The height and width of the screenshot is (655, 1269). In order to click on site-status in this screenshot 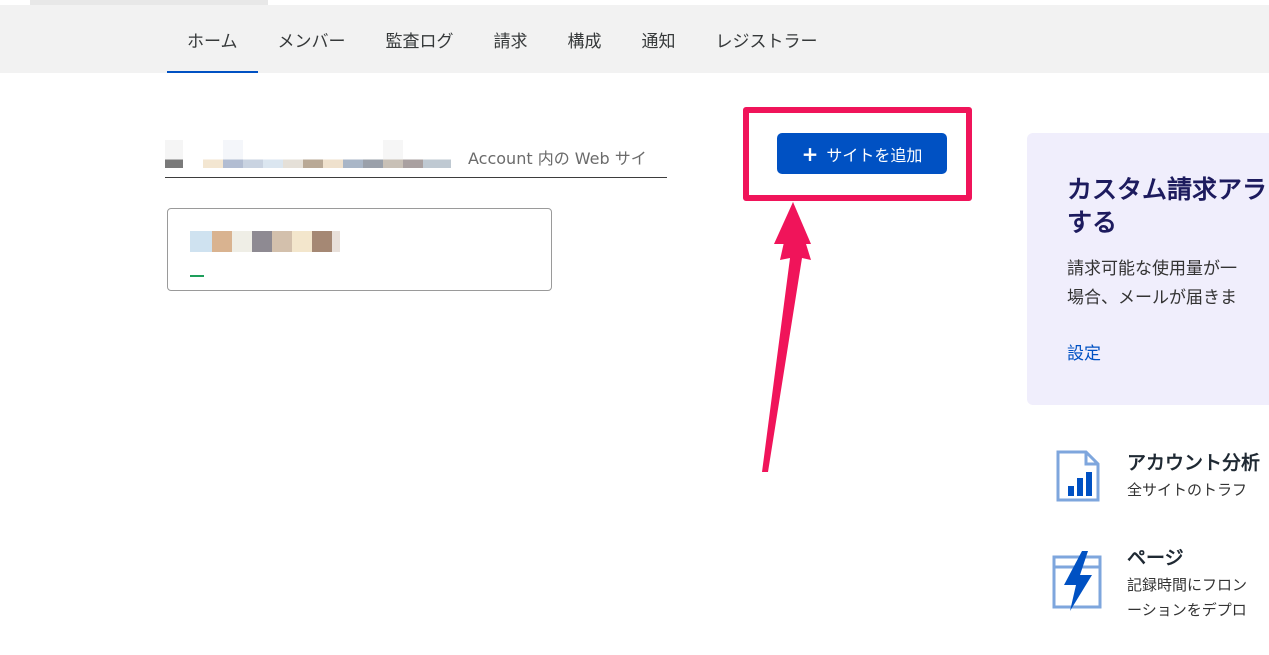, I will do `click(250, 270)`.